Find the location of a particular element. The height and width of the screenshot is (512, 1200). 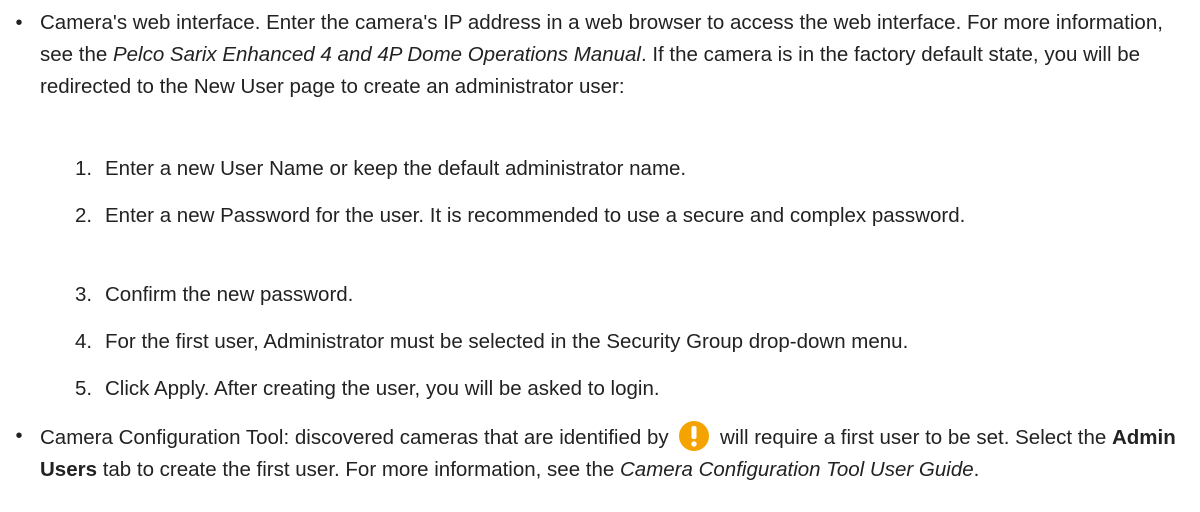

step-number: 3. is located at coordinates (84, 294).